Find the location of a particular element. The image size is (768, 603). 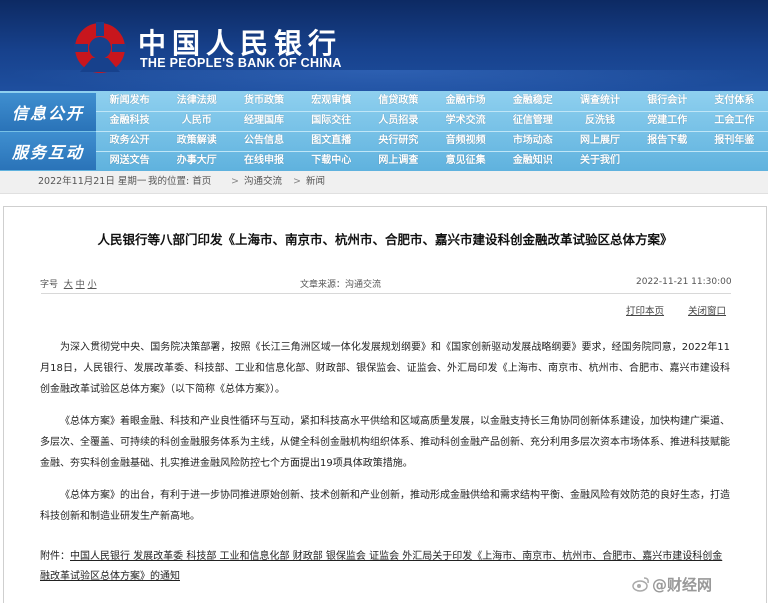

nav-label-info-disclosure: 信息公开 is located at coordinates (48, 112).